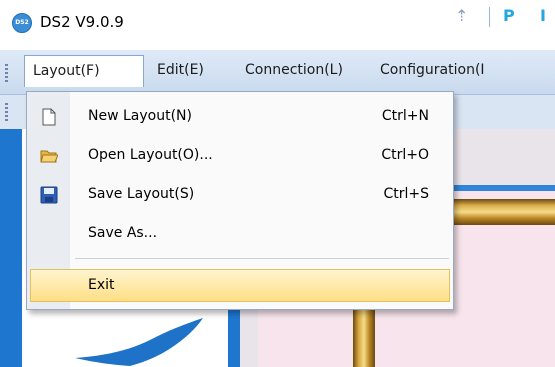  What do you see at coordinates (101, 285) in the screenshot?
I see `menu-item-label: Exit` at bounding box center [101, 285].